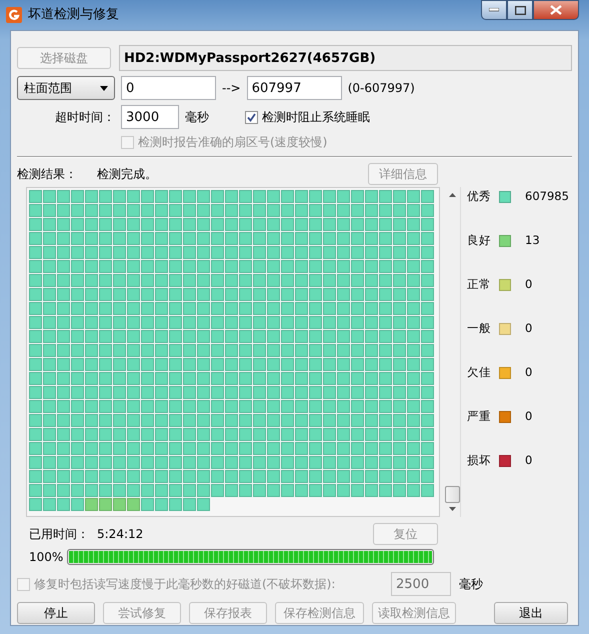 The image size is (589, 634). I want to click on range-mode-dropdown: 柱面范围, so click(66, 88).